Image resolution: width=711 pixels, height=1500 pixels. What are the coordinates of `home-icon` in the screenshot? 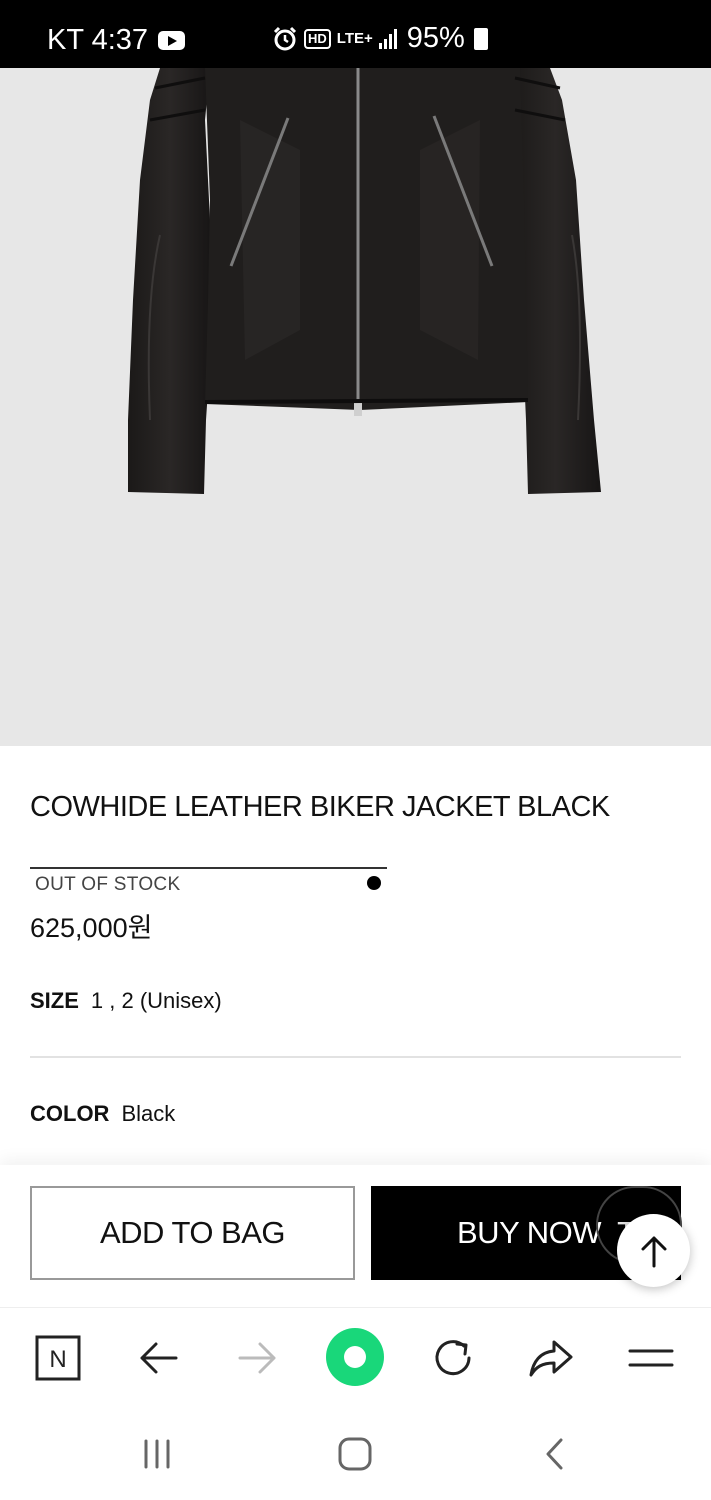 It's located at (355, 1454).